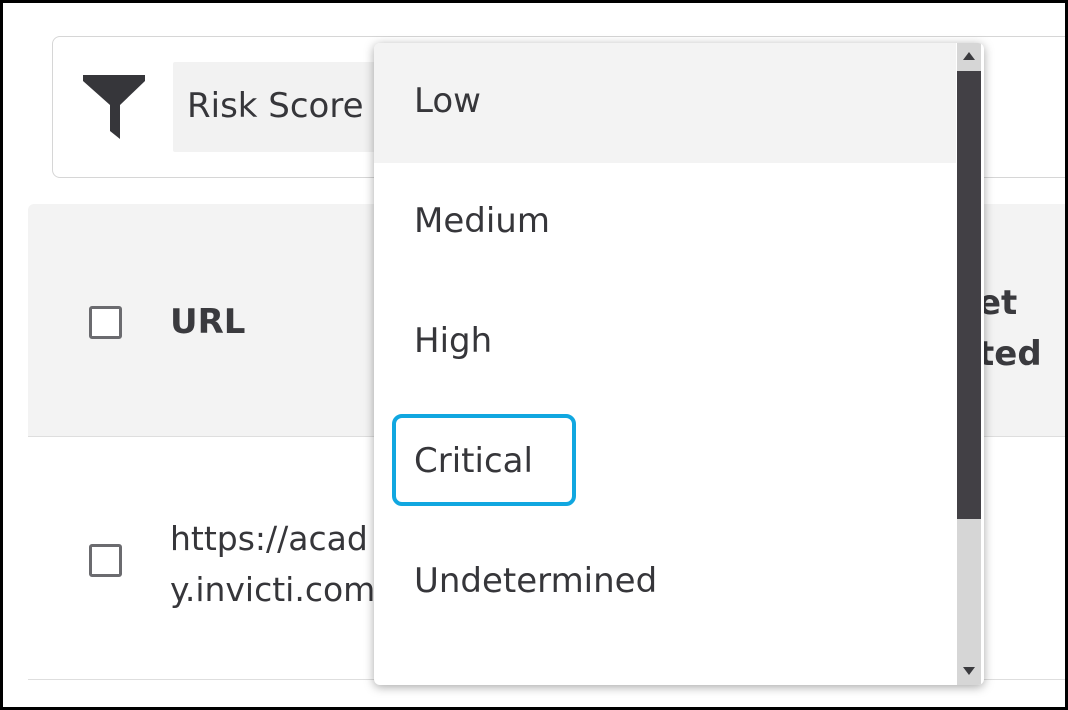 This screenshot has height=710, width=1068. Describe the element at coordinates (969, 671) in the screenshot. I see `scroll-down-arrow-icon` at that location.